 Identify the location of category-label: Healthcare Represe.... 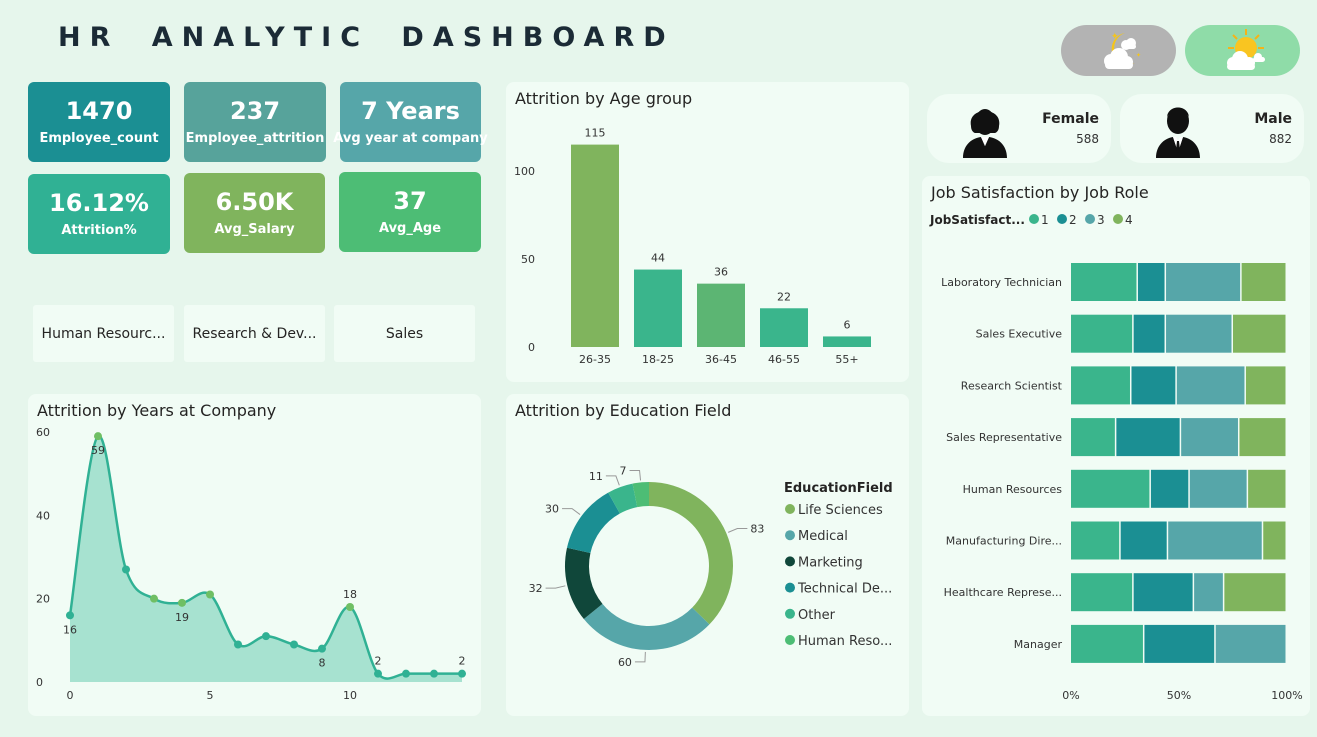
(1003, 592).